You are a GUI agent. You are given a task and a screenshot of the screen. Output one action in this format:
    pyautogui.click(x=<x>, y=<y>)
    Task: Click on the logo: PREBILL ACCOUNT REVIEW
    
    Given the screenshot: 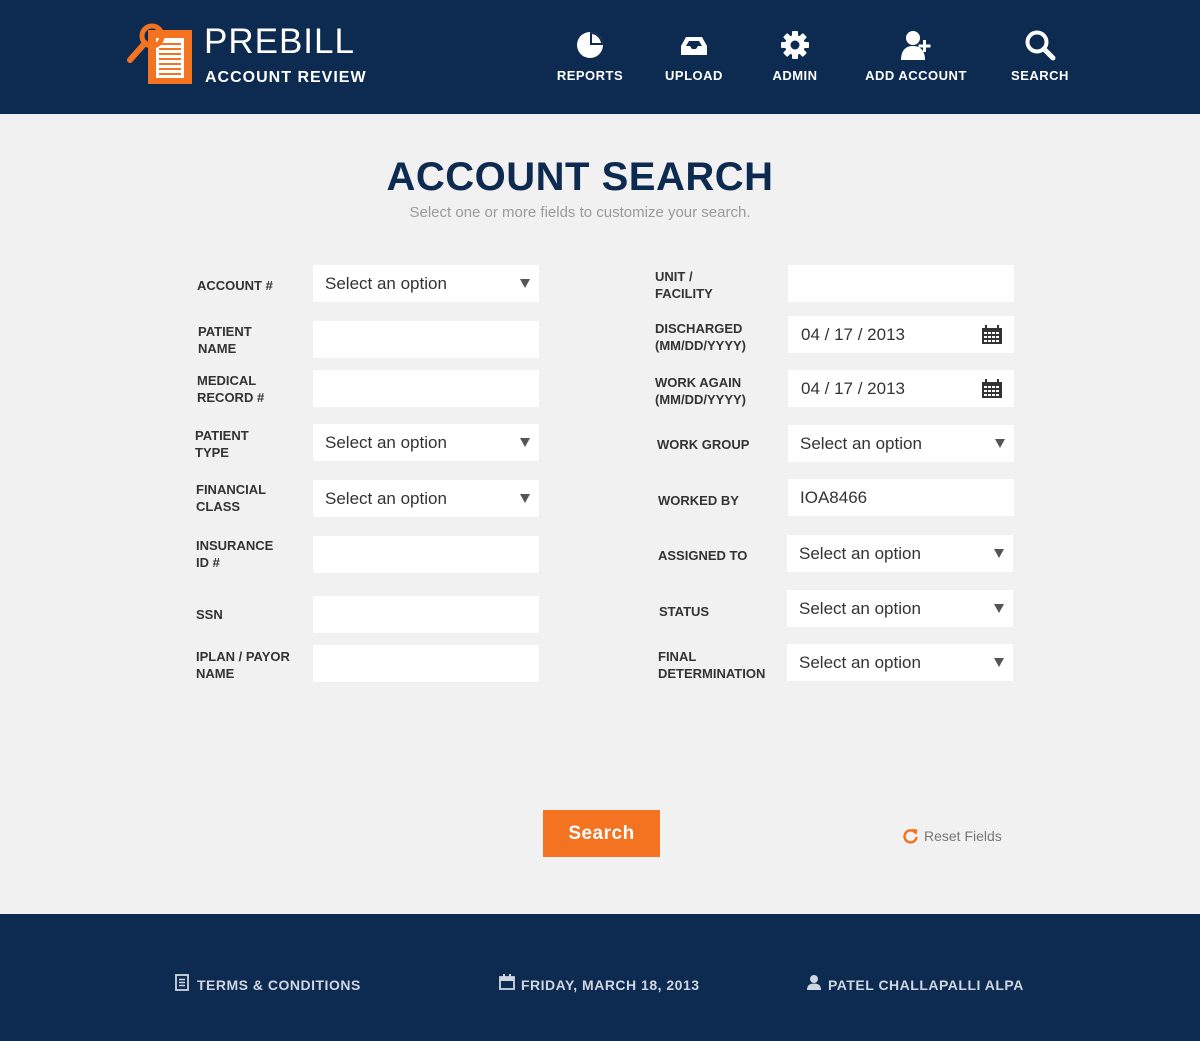 What is the action you would take?
    pyautogui.click(x=256, y=55)
    